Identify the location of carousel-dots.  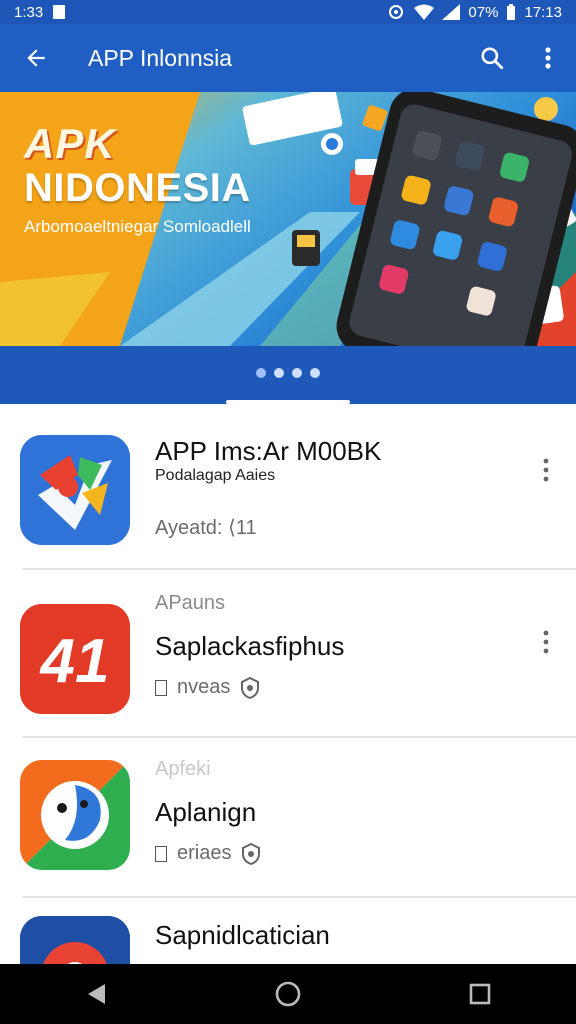
(288, 373).